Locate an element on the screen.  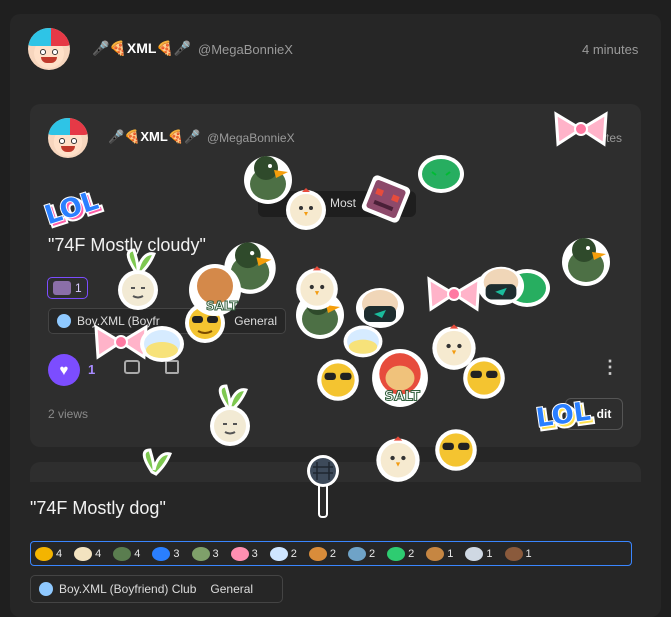
robot-icon is located at coordinates (62, 288).